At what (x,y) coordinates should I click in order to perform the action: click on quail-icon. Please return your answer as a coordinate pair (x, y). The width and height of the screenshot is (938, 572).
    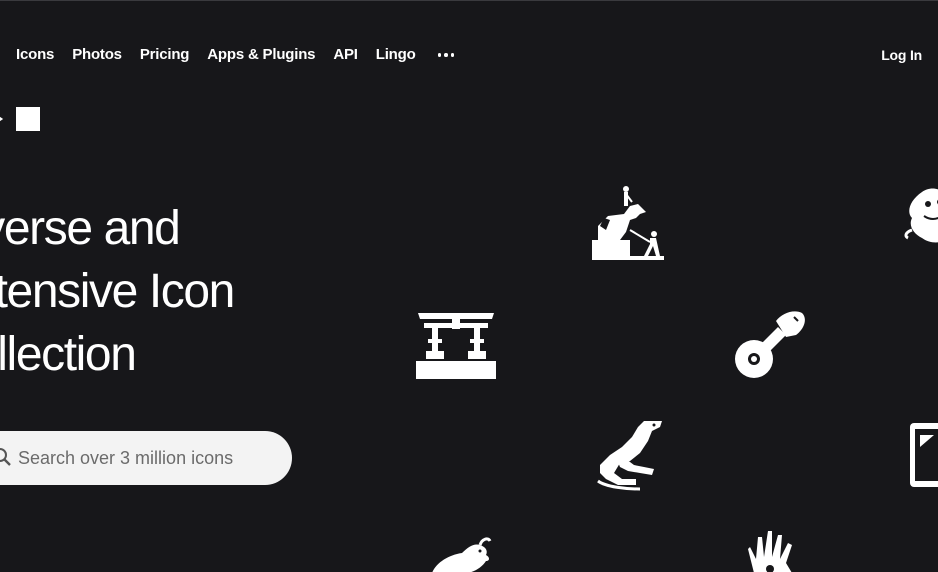
    Looking at the image, I should click on (462, 554).